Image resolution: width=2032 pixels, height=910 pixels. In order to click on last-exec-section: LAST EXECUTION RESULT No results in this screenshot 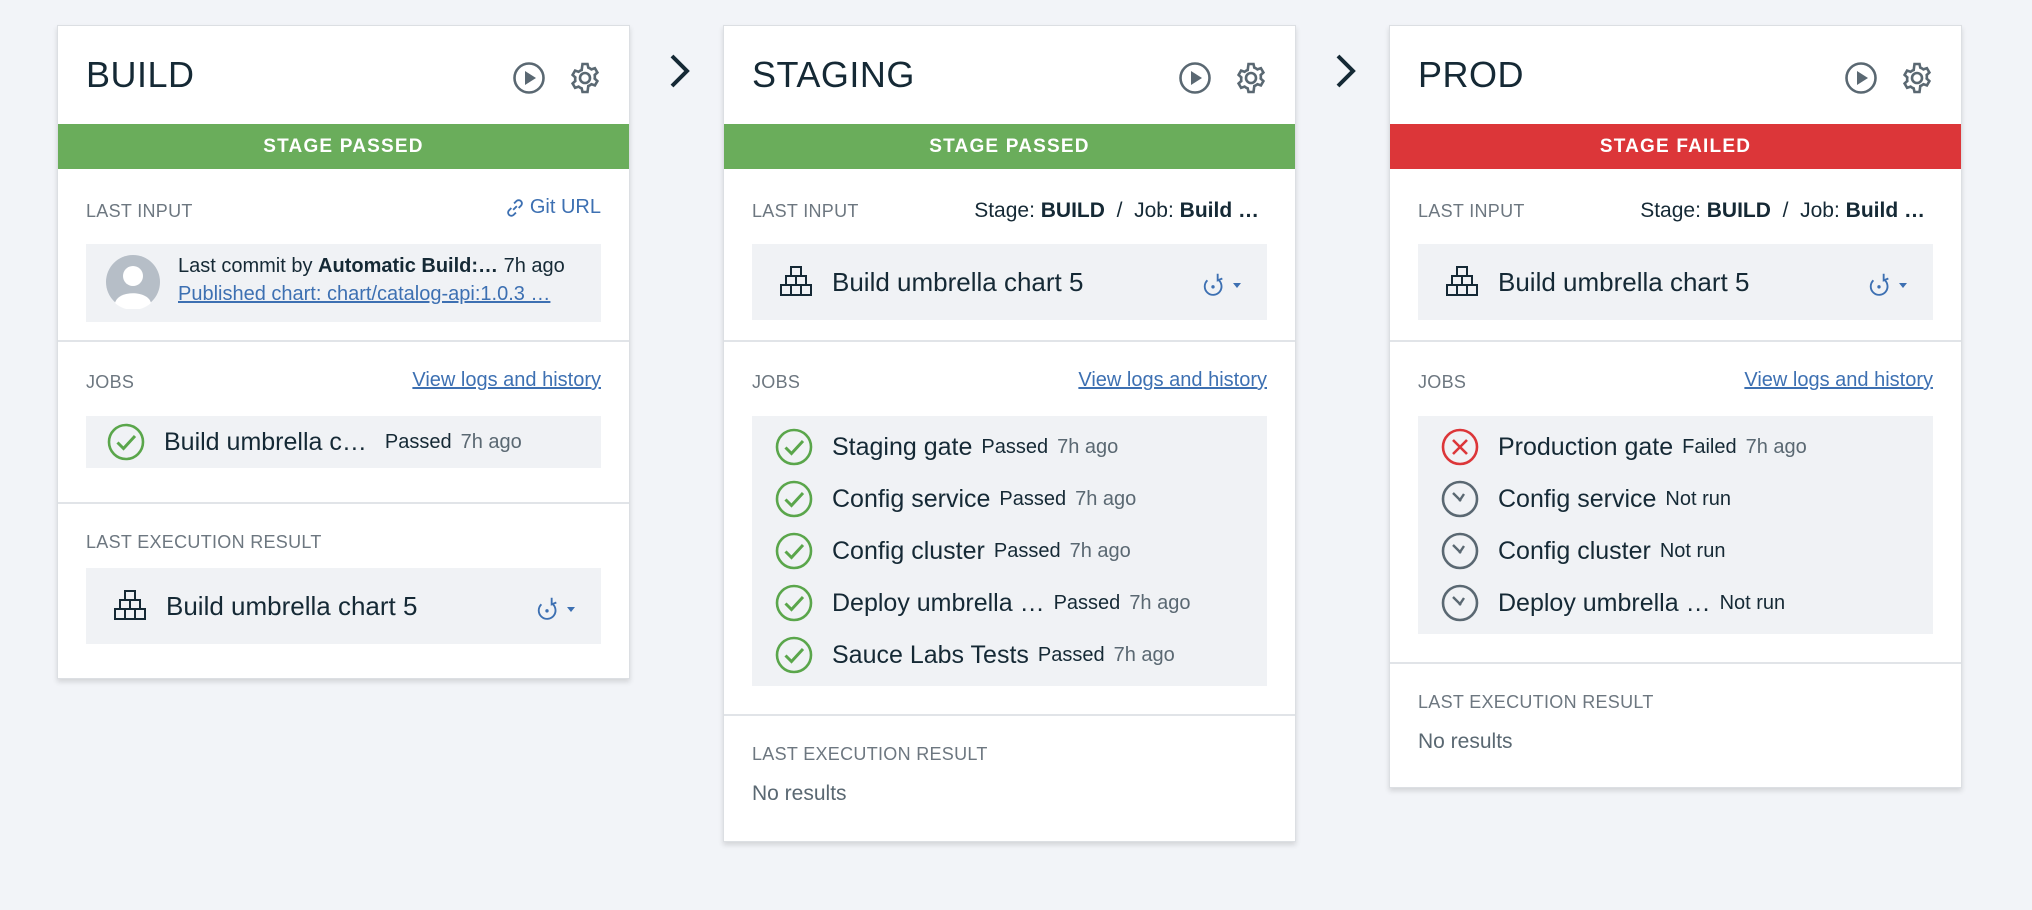, I will do `click(1009, 778)`.